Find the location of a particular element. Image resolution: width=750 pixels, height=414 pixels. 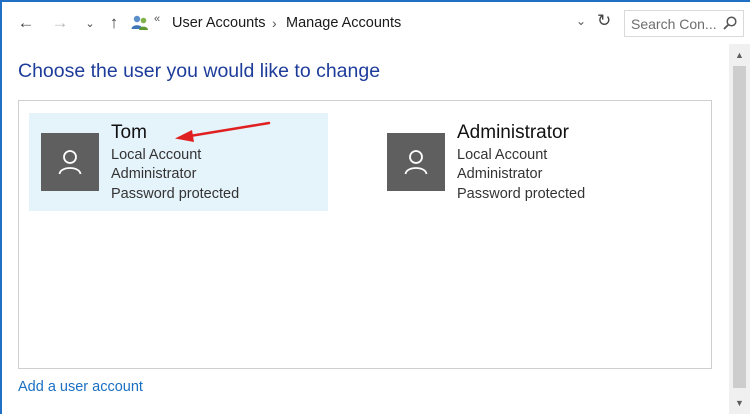

vertical-scrollbar: ▲ ▼ is located at coordinates (739, 229).